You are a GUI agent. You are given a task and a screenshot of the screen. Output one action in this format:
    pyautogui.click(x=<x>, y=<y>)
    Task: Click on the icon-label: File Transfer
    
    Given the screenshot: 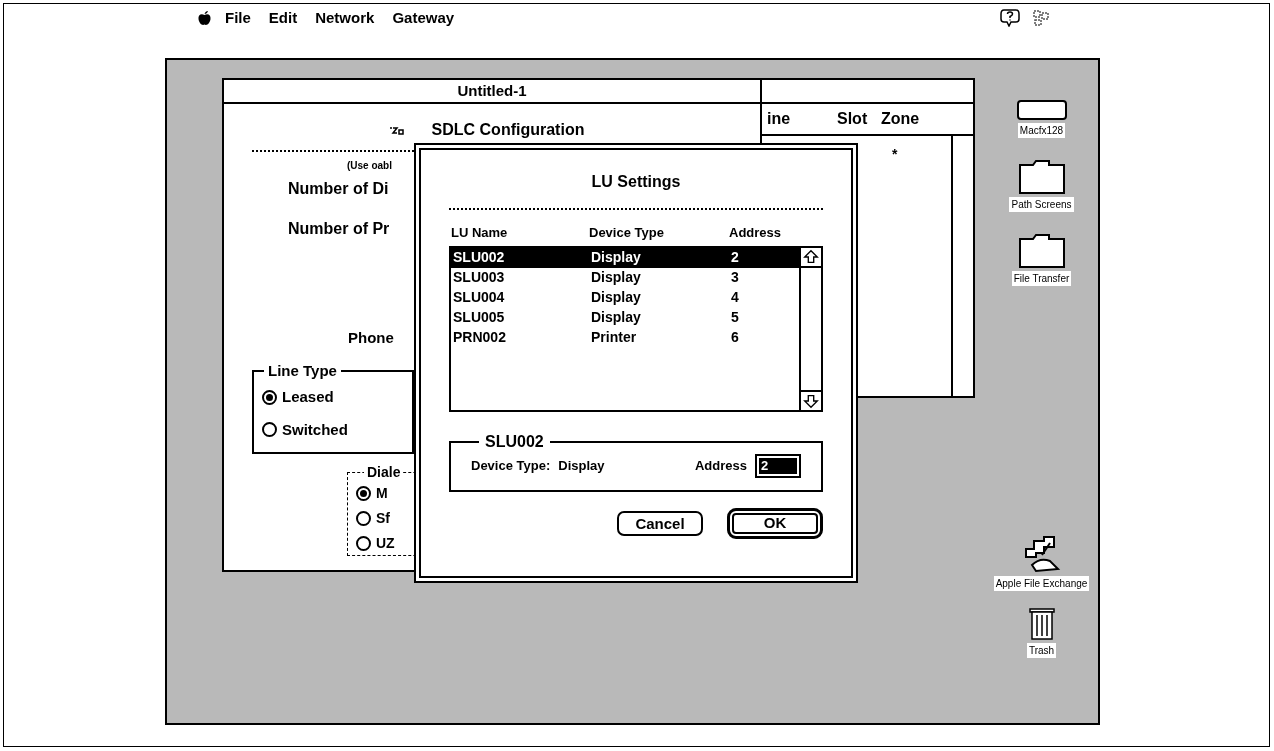 What is the action you would take?
    pyautogui.click(x=1041, y=278)
    